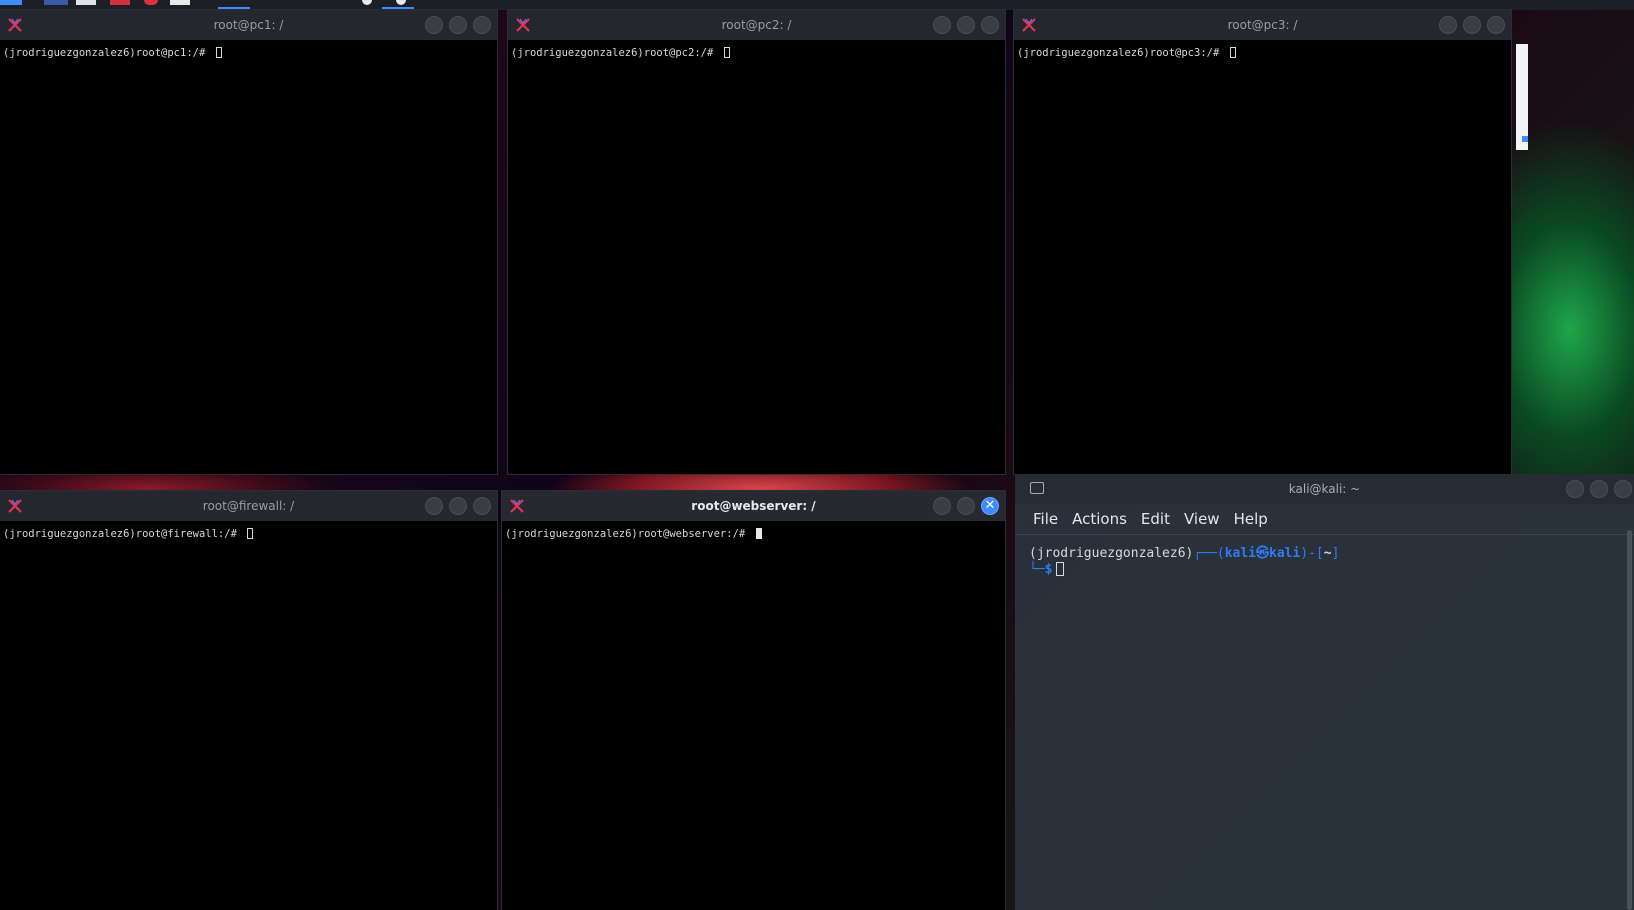 The width and height of the screenshot is (1634, 910). What do you see at coordinates (1525, 139) in the screenshot?
I see `scroll-marker` at bounding box center [1525, 139].